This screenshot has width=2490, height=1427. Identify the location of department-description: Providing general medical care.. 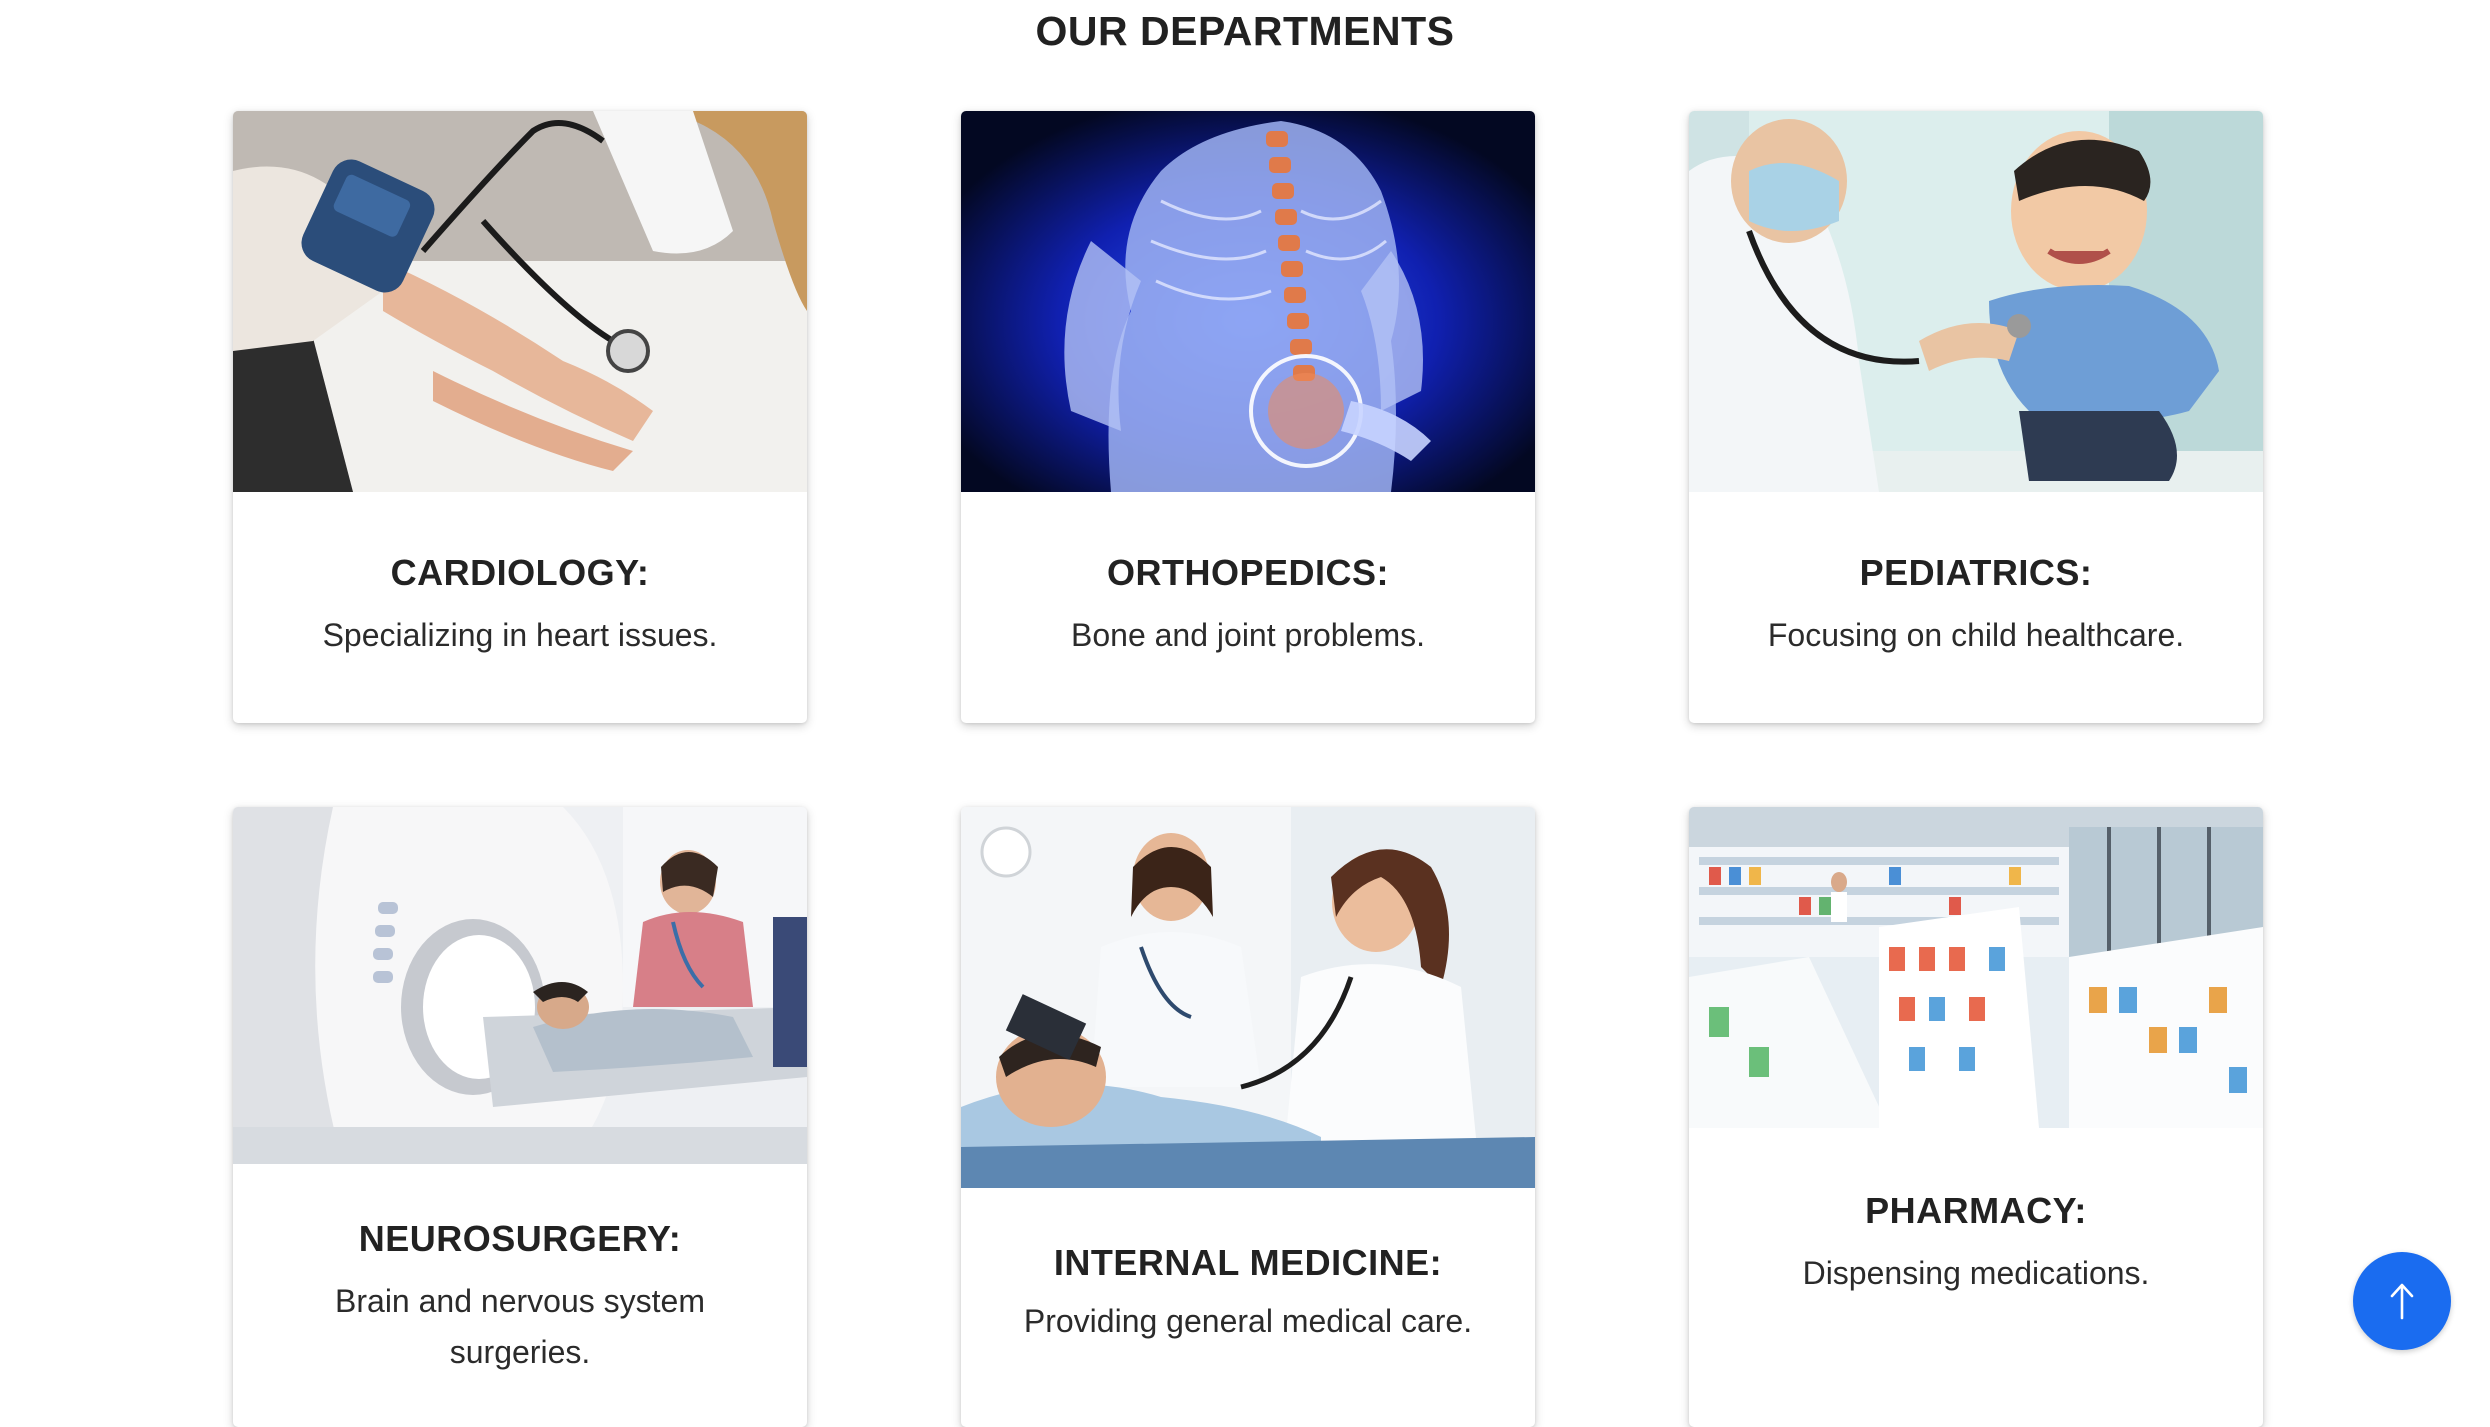
(1248, 1321).